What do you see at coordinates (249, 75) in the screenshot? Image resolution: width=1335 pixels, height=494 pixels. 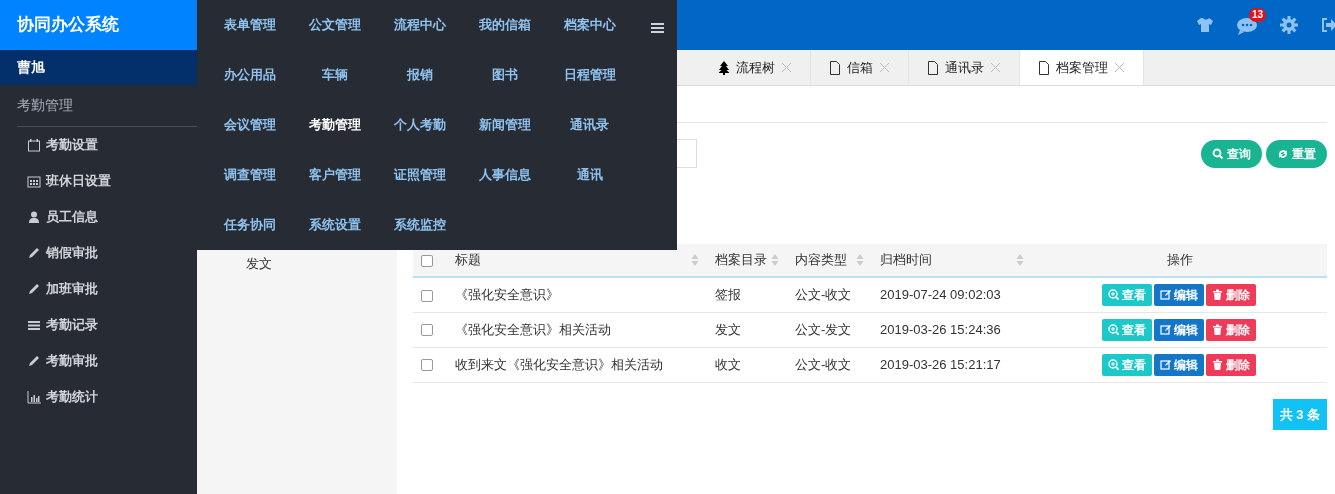 I see `menu-item: 办公用品` at bounding box center [249, 75].